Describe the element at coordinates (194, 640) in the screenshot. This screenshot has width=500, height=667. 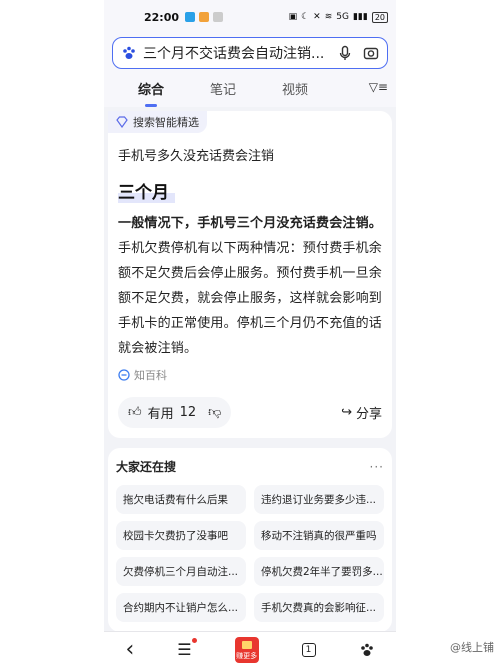
I see `menu-dot-icon` at that location.